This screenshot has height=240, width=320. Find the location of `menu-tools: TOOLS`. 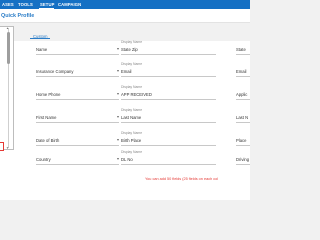

menu-tools: TOOLS is located at coordinates (25, 4).